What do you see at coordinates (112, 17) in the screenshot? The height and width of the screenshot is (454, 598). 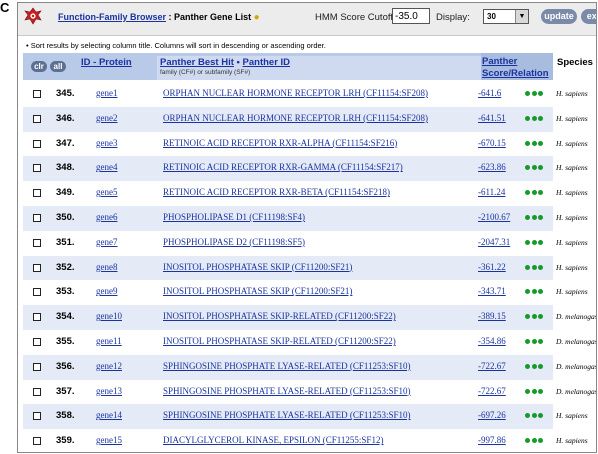 I see `breadcrumb-function-family-browser: Function-Family Browser` at bounding box center [112, 17].